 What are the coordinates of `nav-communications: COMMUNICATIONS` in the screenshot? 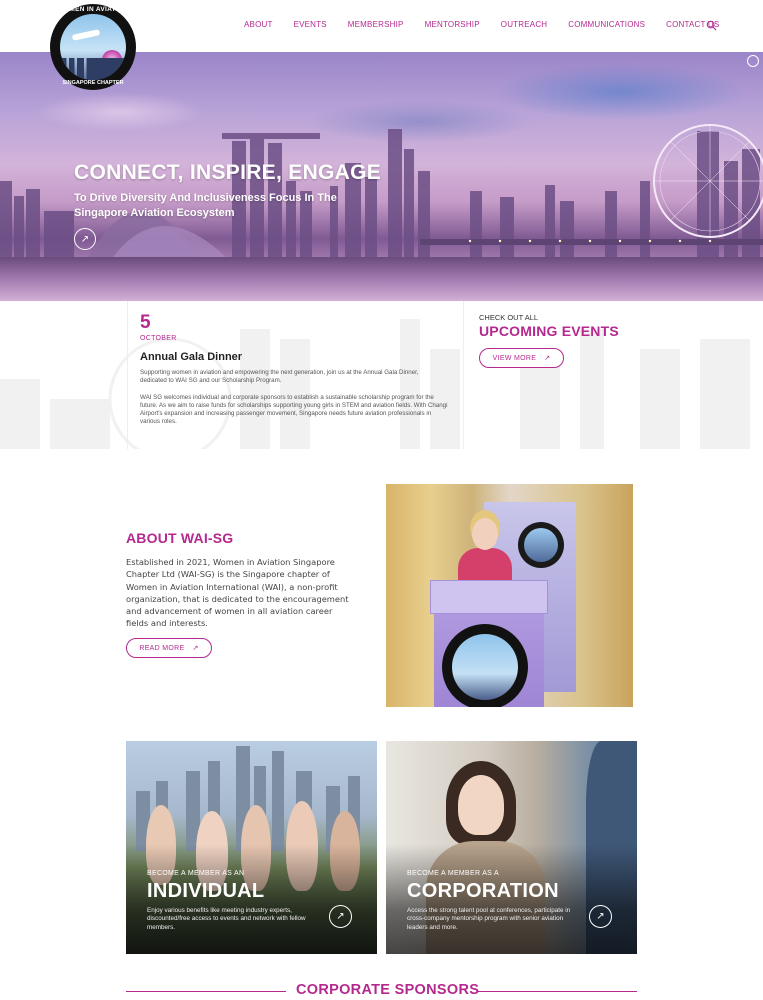 It's located at (606, 24).